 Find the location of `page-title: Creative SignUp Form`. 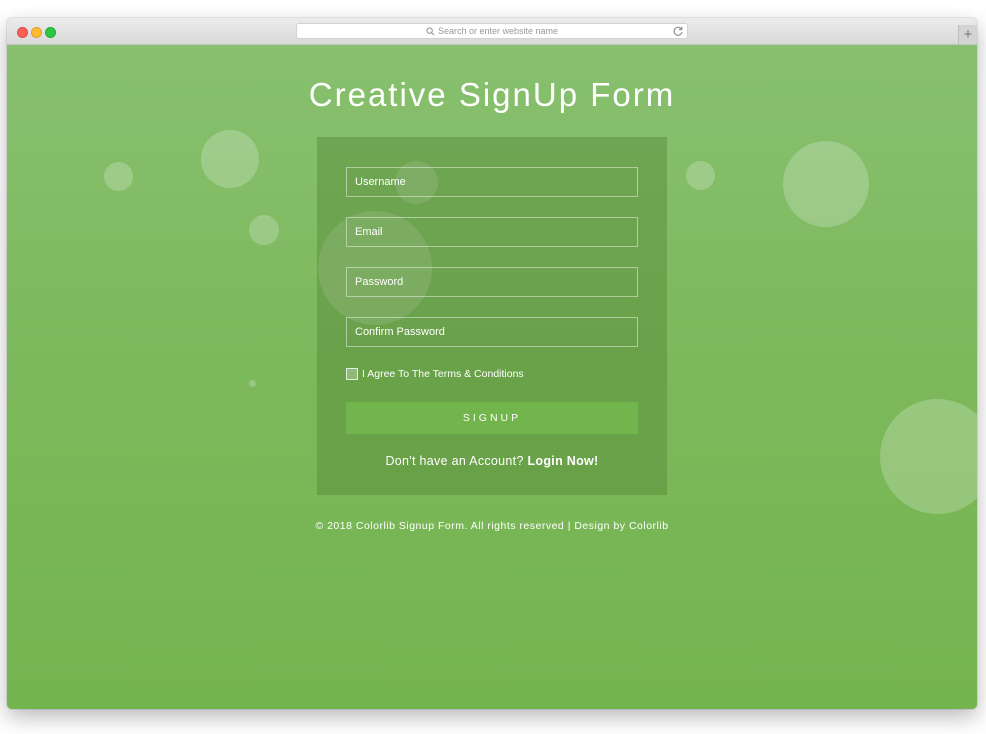

page-title: Creative SignUp Form is located at coordinates (492, 94).